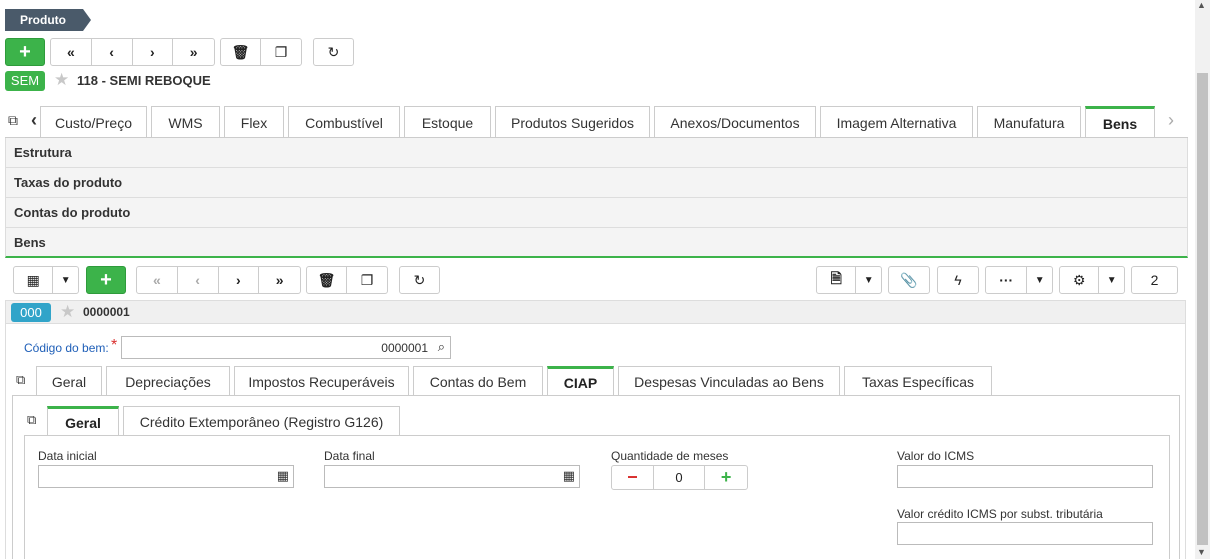  I want to click on quantidade-meses-label: Quantidade de meses, so click(670, 456).